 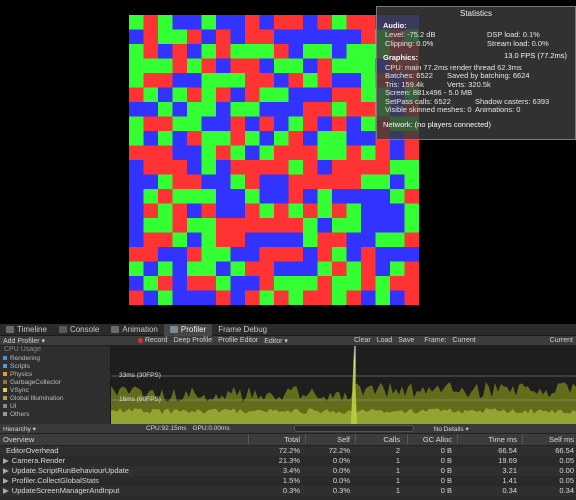 I want to click on tab-timeline: Timeline, so click(x=26, y=330).